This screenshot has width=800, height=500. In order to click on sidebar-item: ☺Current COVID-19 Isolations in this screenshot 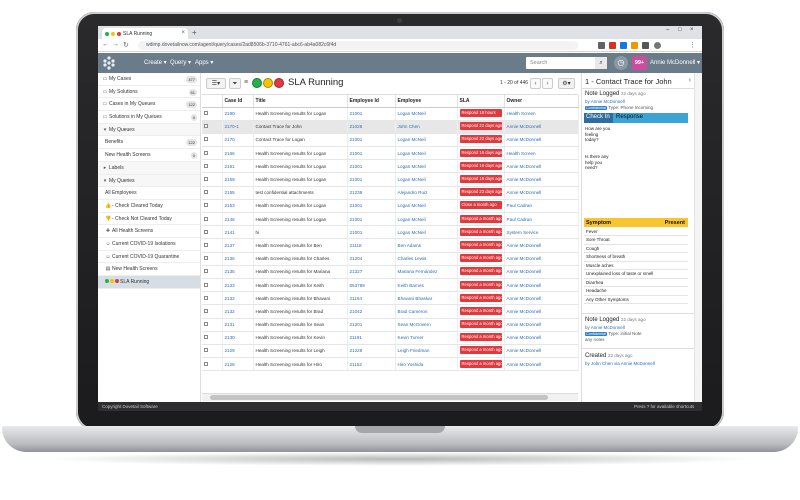, I will do `click(149, 244)`.